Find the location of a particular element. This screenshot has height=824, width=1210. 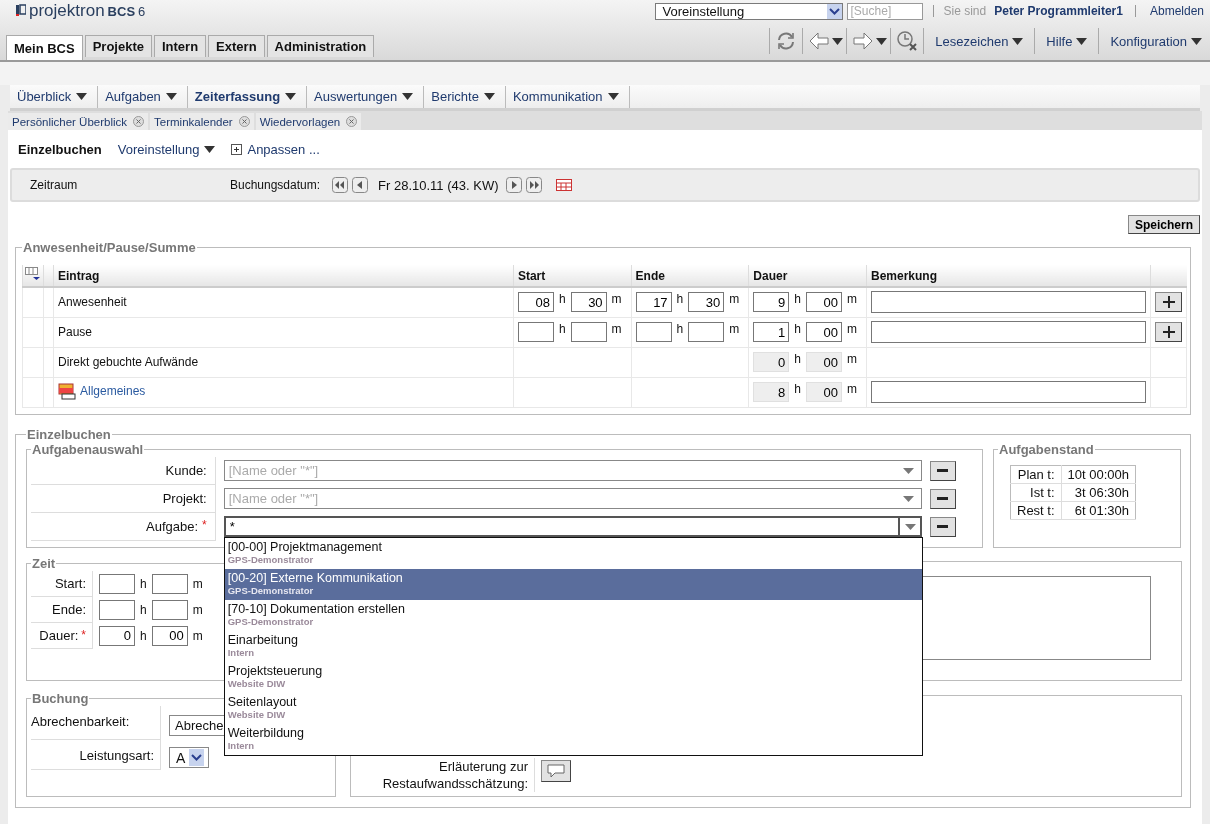

back-arrow-icon is located at coordinates (819, 41).